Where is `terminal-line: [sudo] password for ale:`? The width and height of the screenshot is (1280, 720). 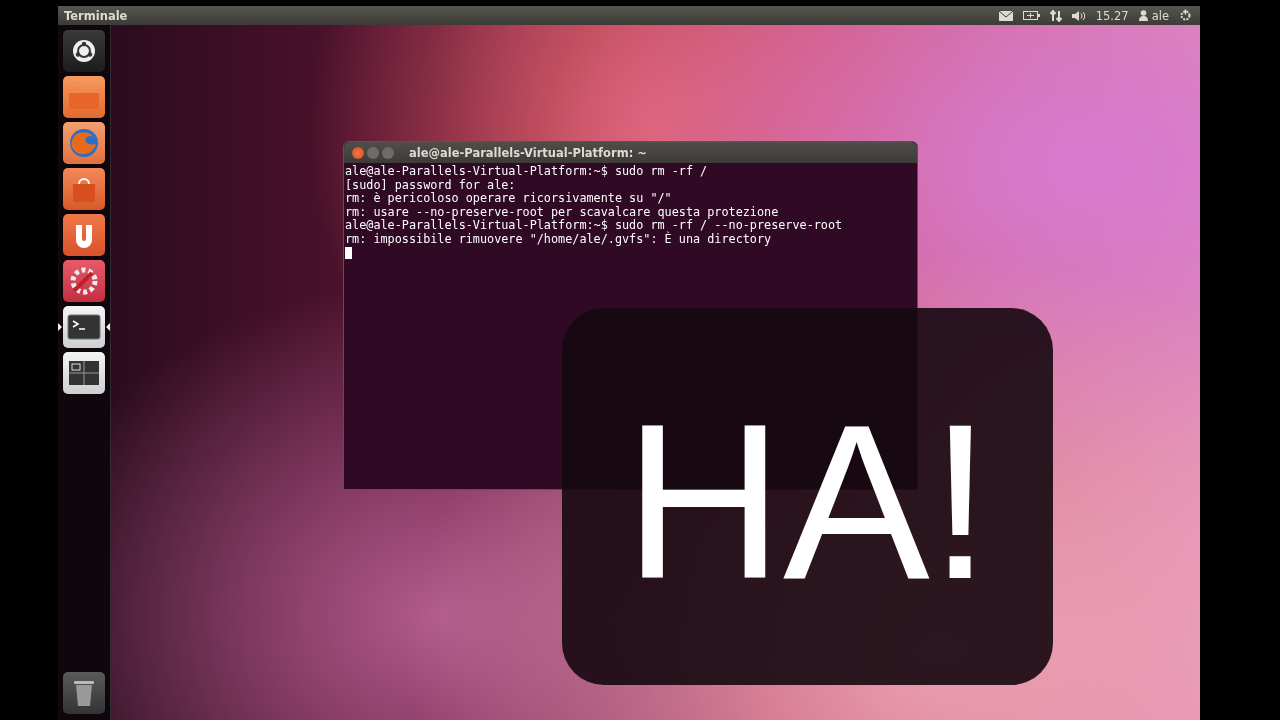 terminal-line: [sudo] password for ale: is located at coordinates (431, 185).